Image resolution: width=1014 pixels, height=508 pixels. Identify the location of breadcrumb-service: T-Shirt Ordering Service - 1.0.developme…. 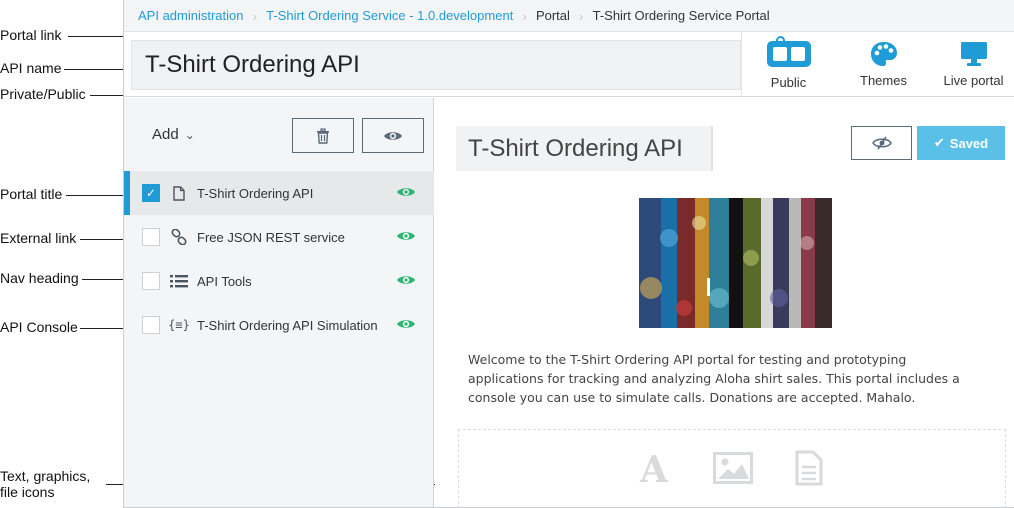
(389, 15).